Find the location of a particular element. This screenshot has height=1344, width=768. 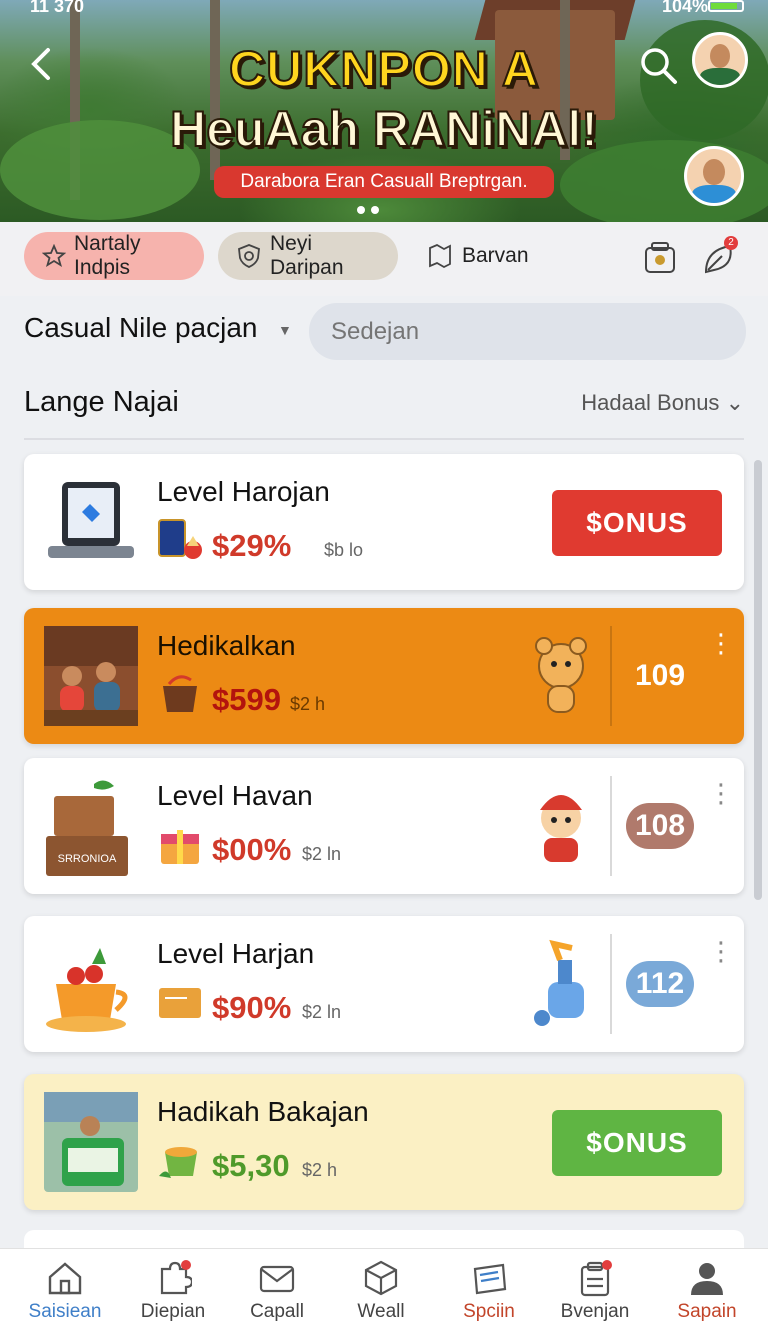

filter-chips-row: Nartaly Indpis Neyi Daripan Barvan 2 is located at coordinates (384, 259).